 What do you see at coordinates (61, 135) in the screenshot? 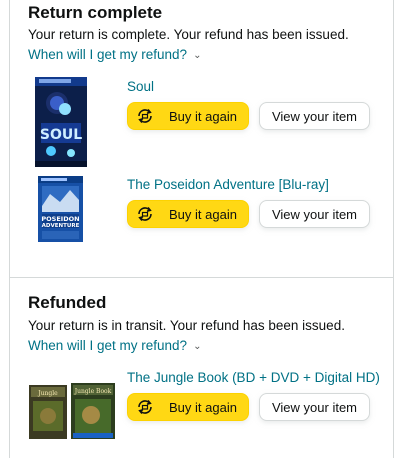
I see `svg-text: SOUL` at bounding box center [61, 135].